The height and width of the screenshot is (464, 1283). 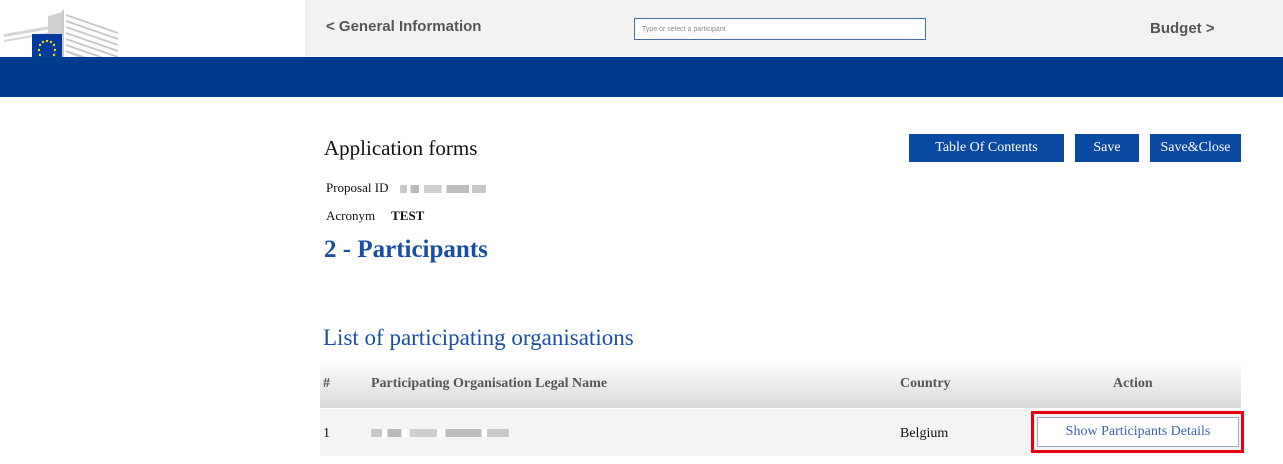 What do you see at coordinates (478, 337) in the screenshot?
I see `list-title: List of participating organisations` at bounding box center [478, 337].